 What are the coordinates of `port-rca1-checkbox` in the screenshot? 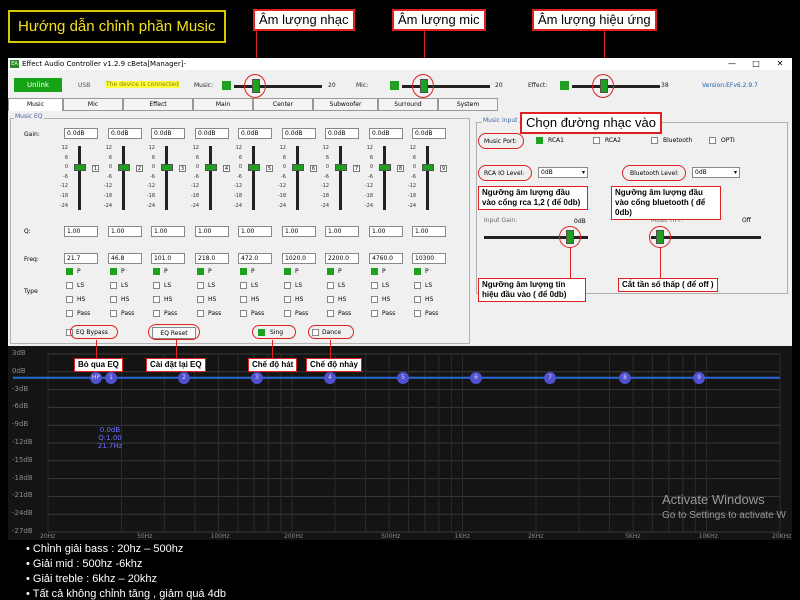 It's located at (539, 140).